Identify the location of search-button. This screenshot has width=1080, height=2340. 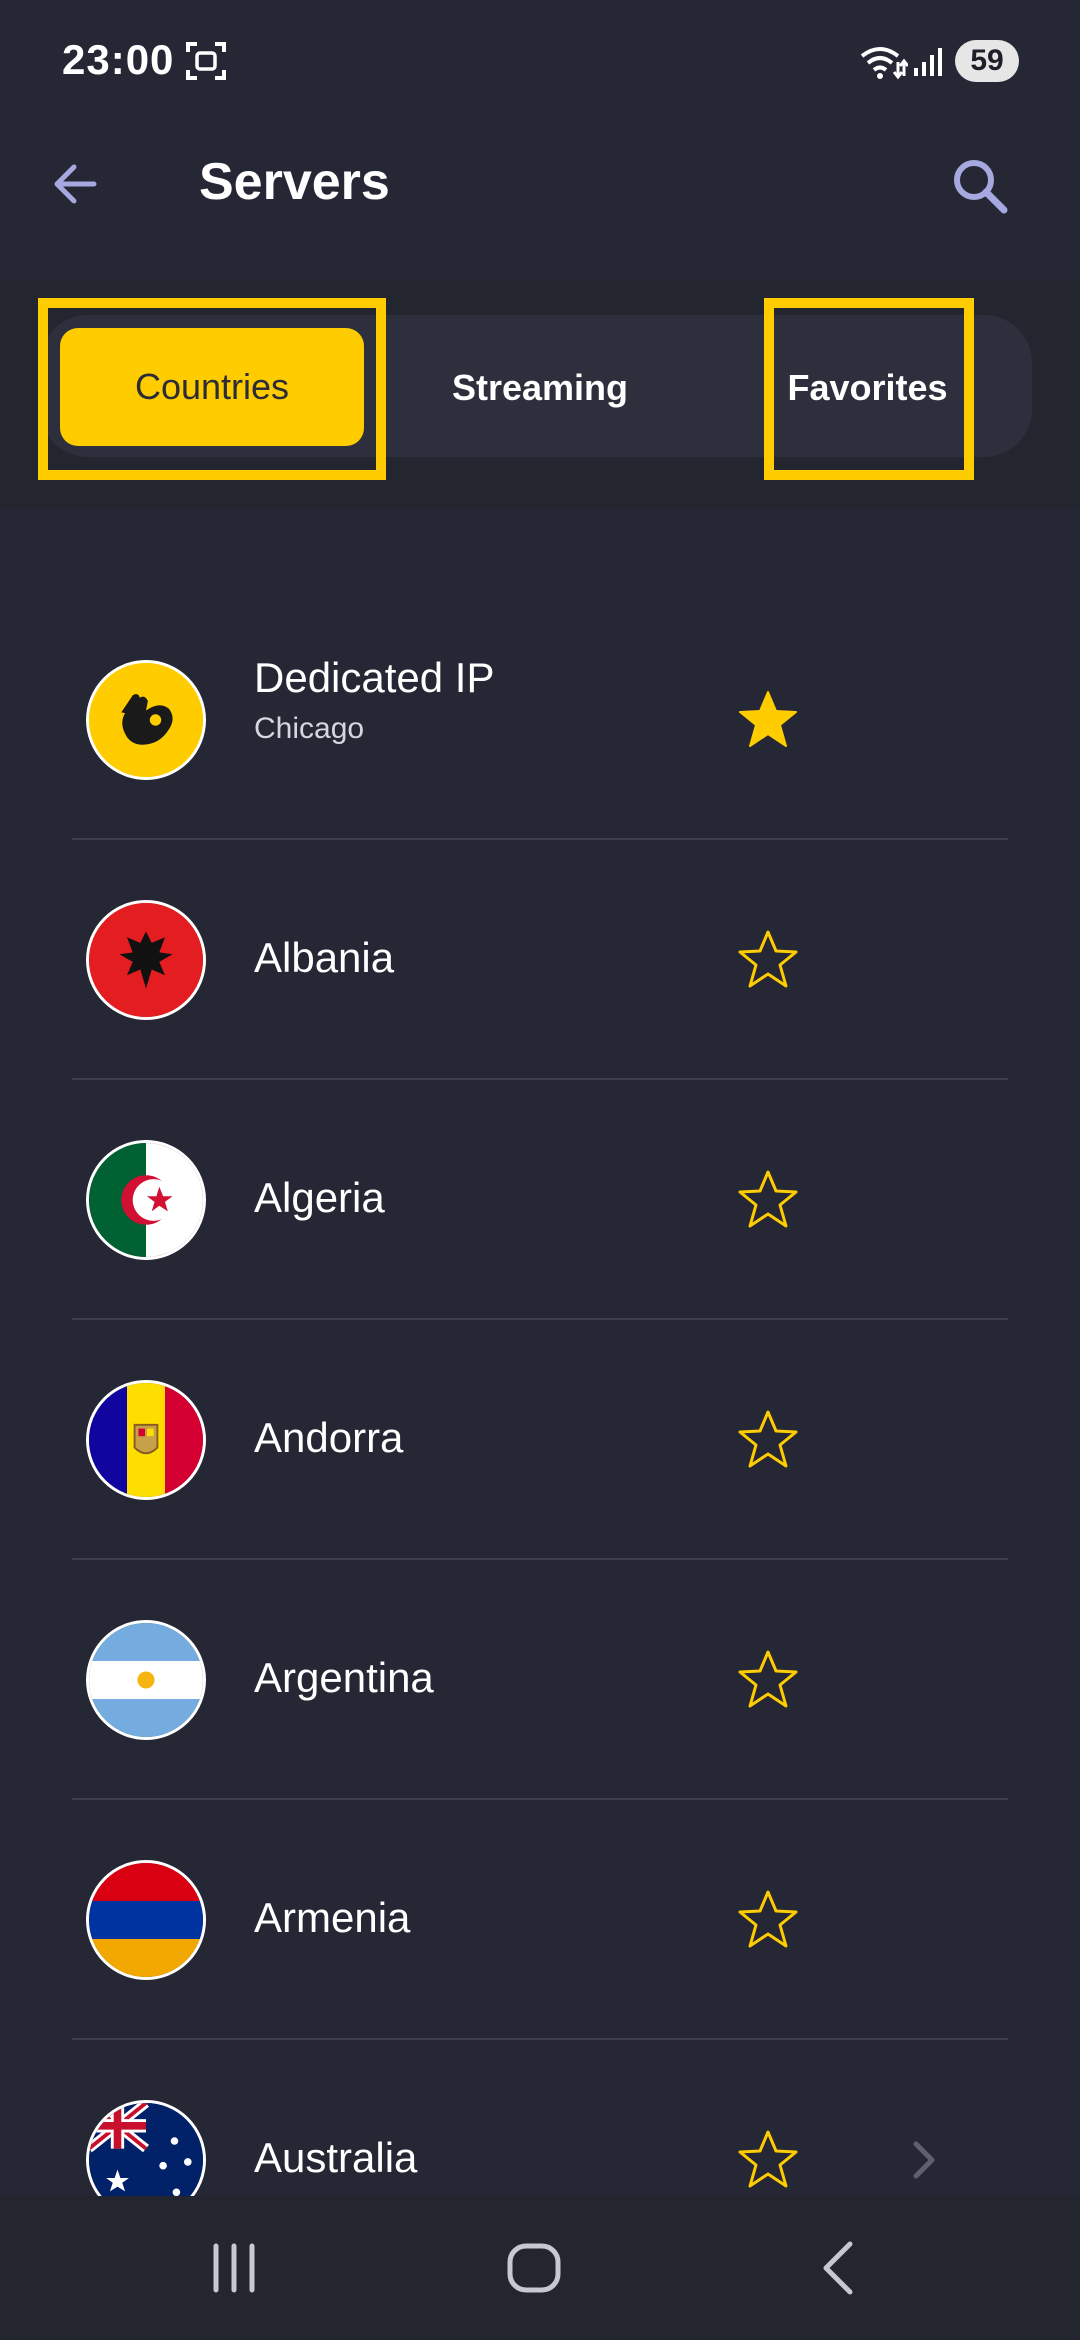
(980, 186).